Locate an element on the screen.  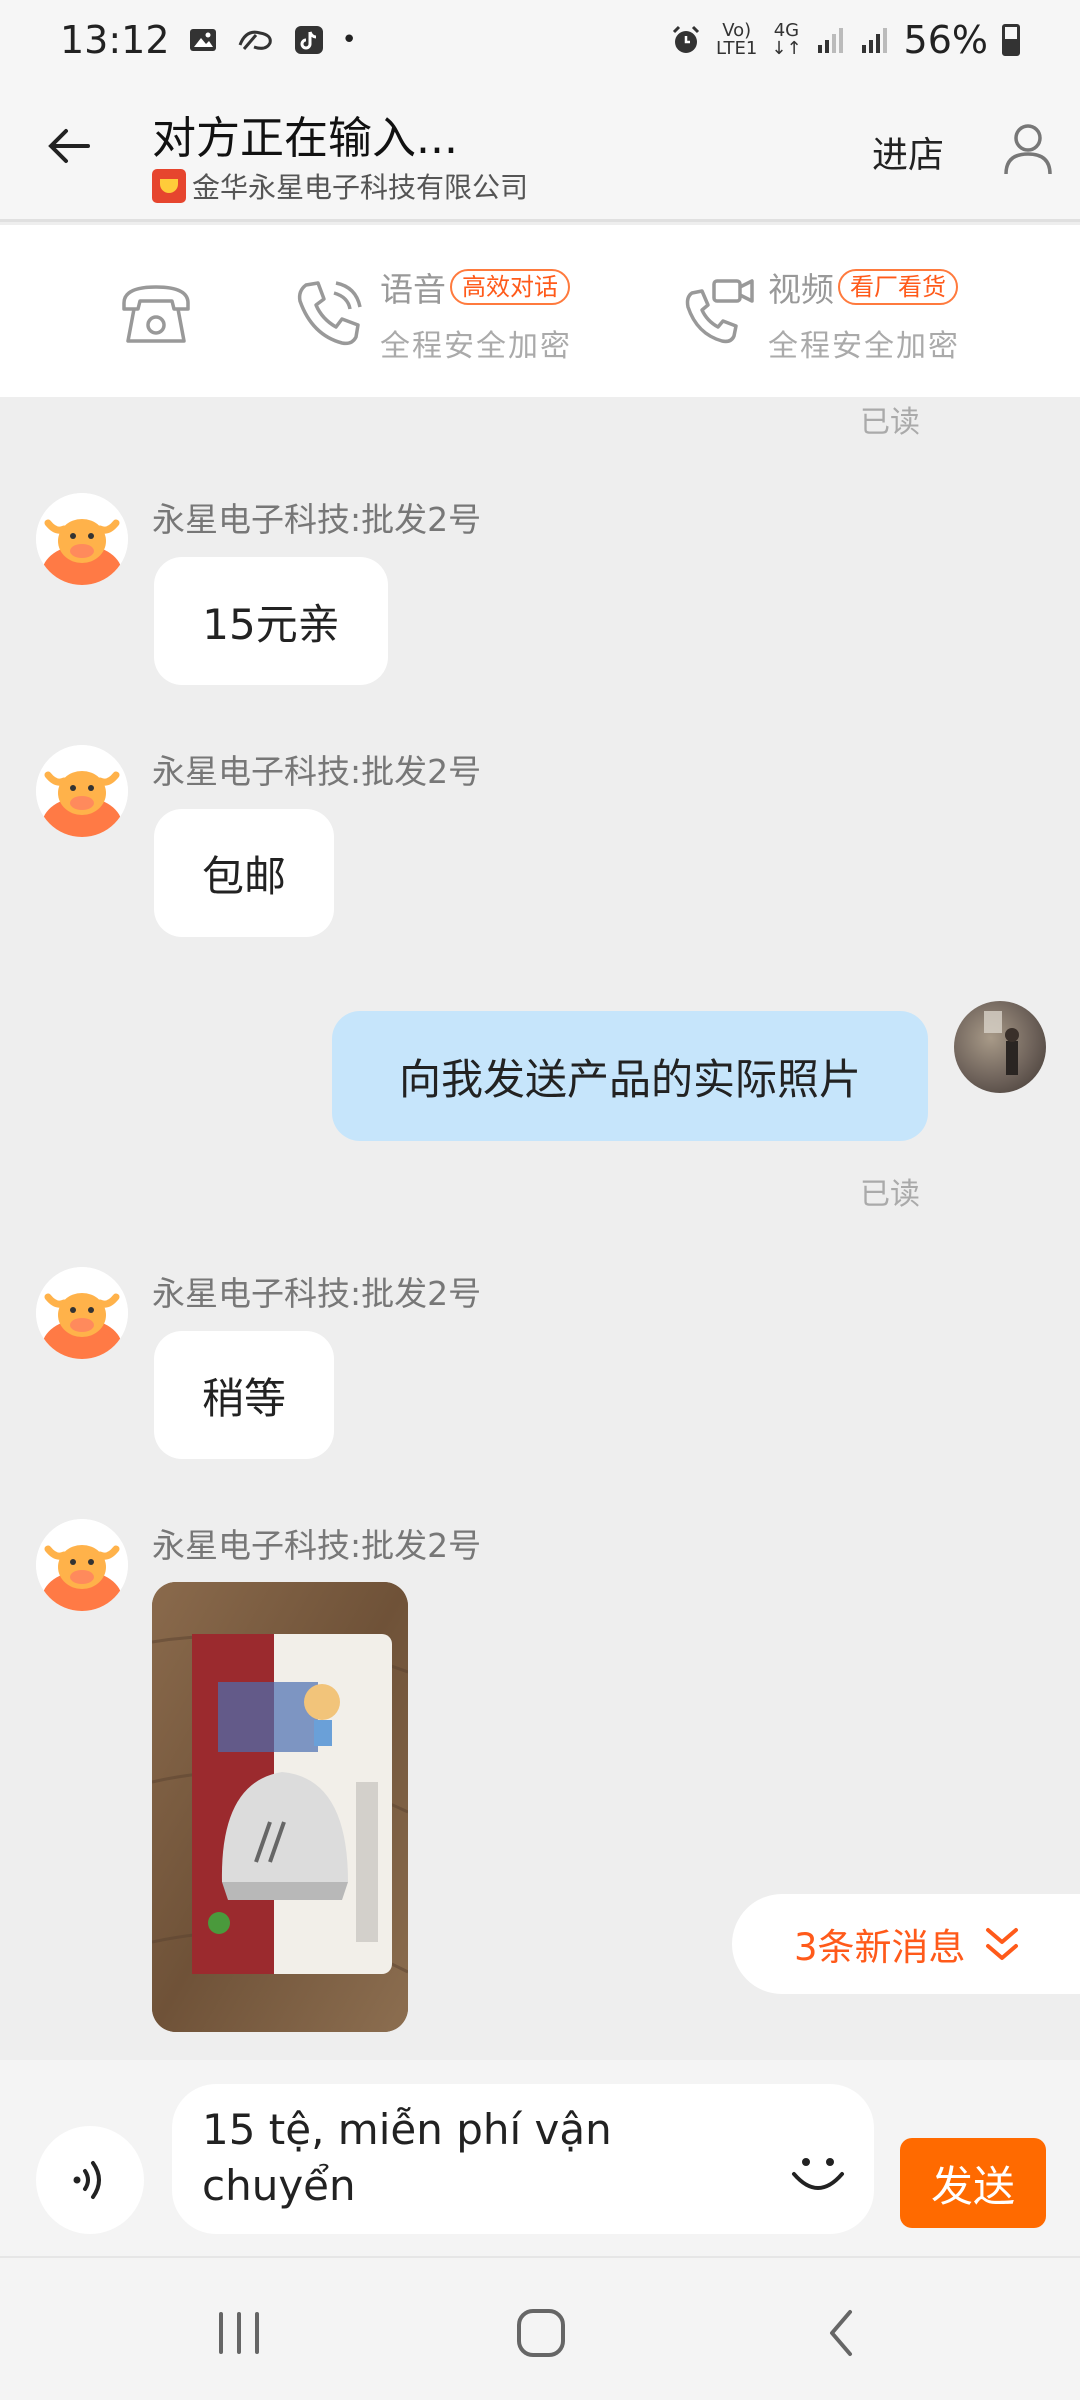
call-options-bar: 语音 高效对话 全程安全加密 视频 看厂看货 全程安全加密 is located at coordinates (540, 311).